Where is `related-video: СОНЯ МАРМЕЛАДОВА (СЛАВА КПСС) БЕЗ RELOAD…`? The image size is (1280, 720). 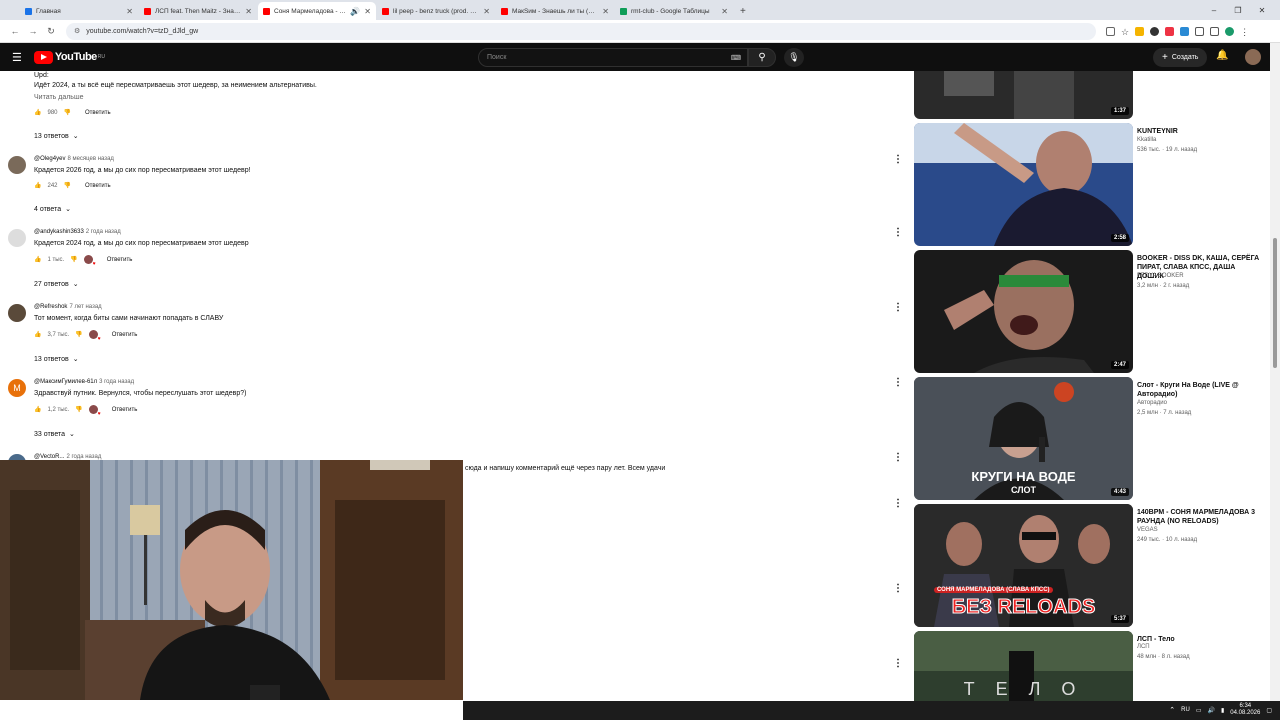
related-video: СОНЯ МАРМЕЛАДОВА (СЛАВА КПСС) БЕЗ RELOAD… is located at coordinates (1089, 565).